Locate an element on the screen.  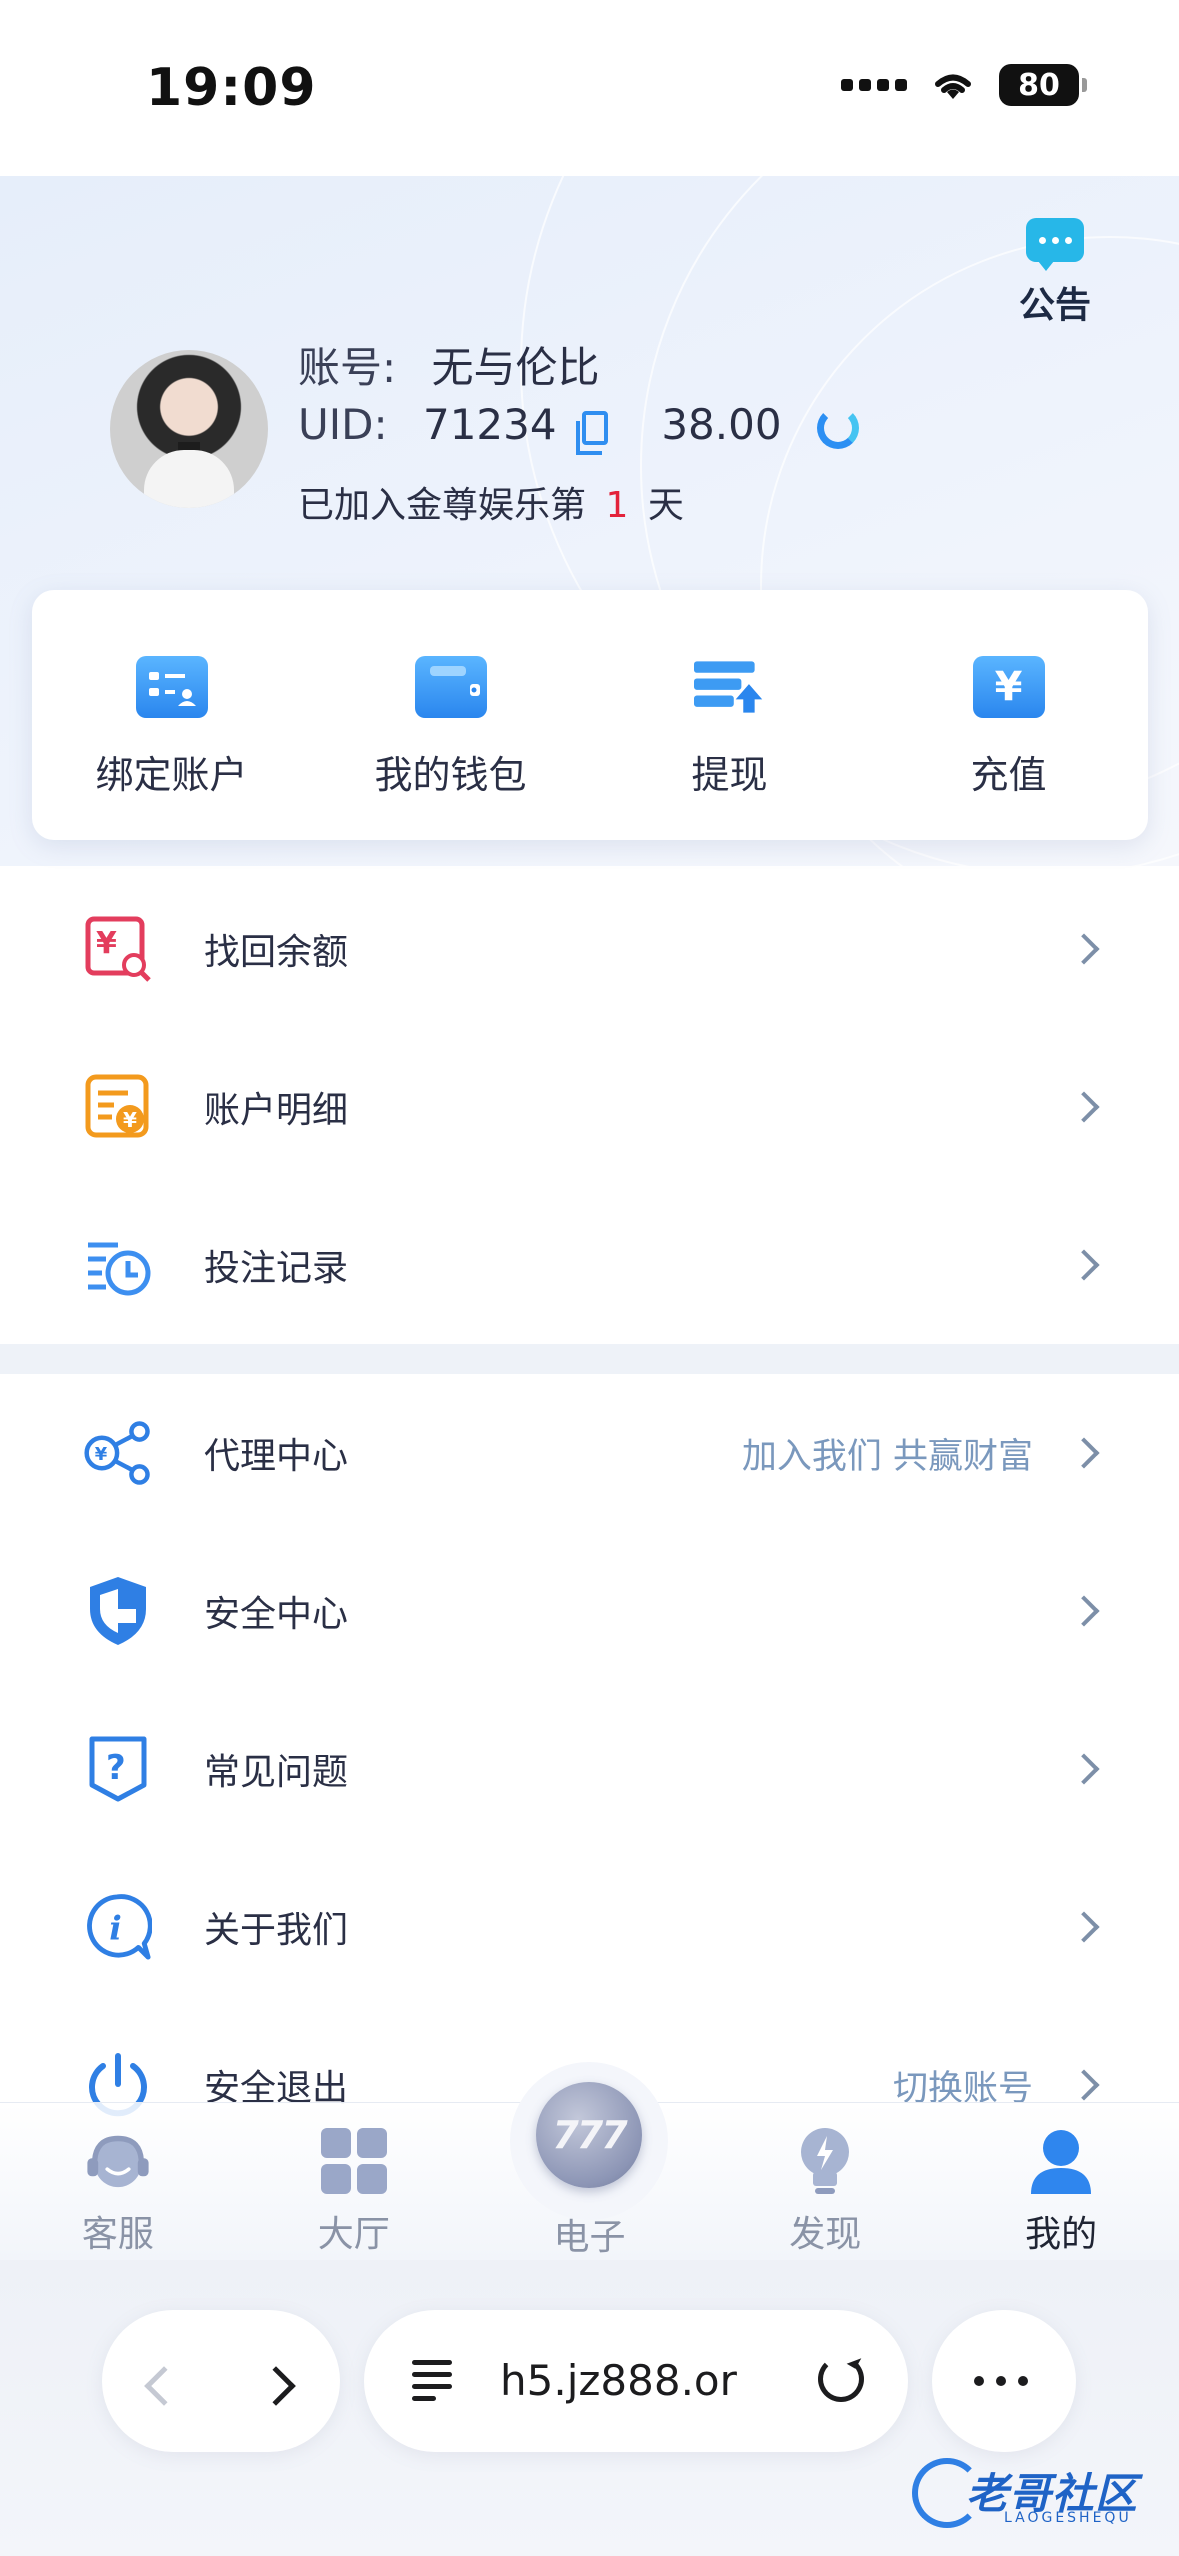
section-divider is located at coordinates (589, 1359).